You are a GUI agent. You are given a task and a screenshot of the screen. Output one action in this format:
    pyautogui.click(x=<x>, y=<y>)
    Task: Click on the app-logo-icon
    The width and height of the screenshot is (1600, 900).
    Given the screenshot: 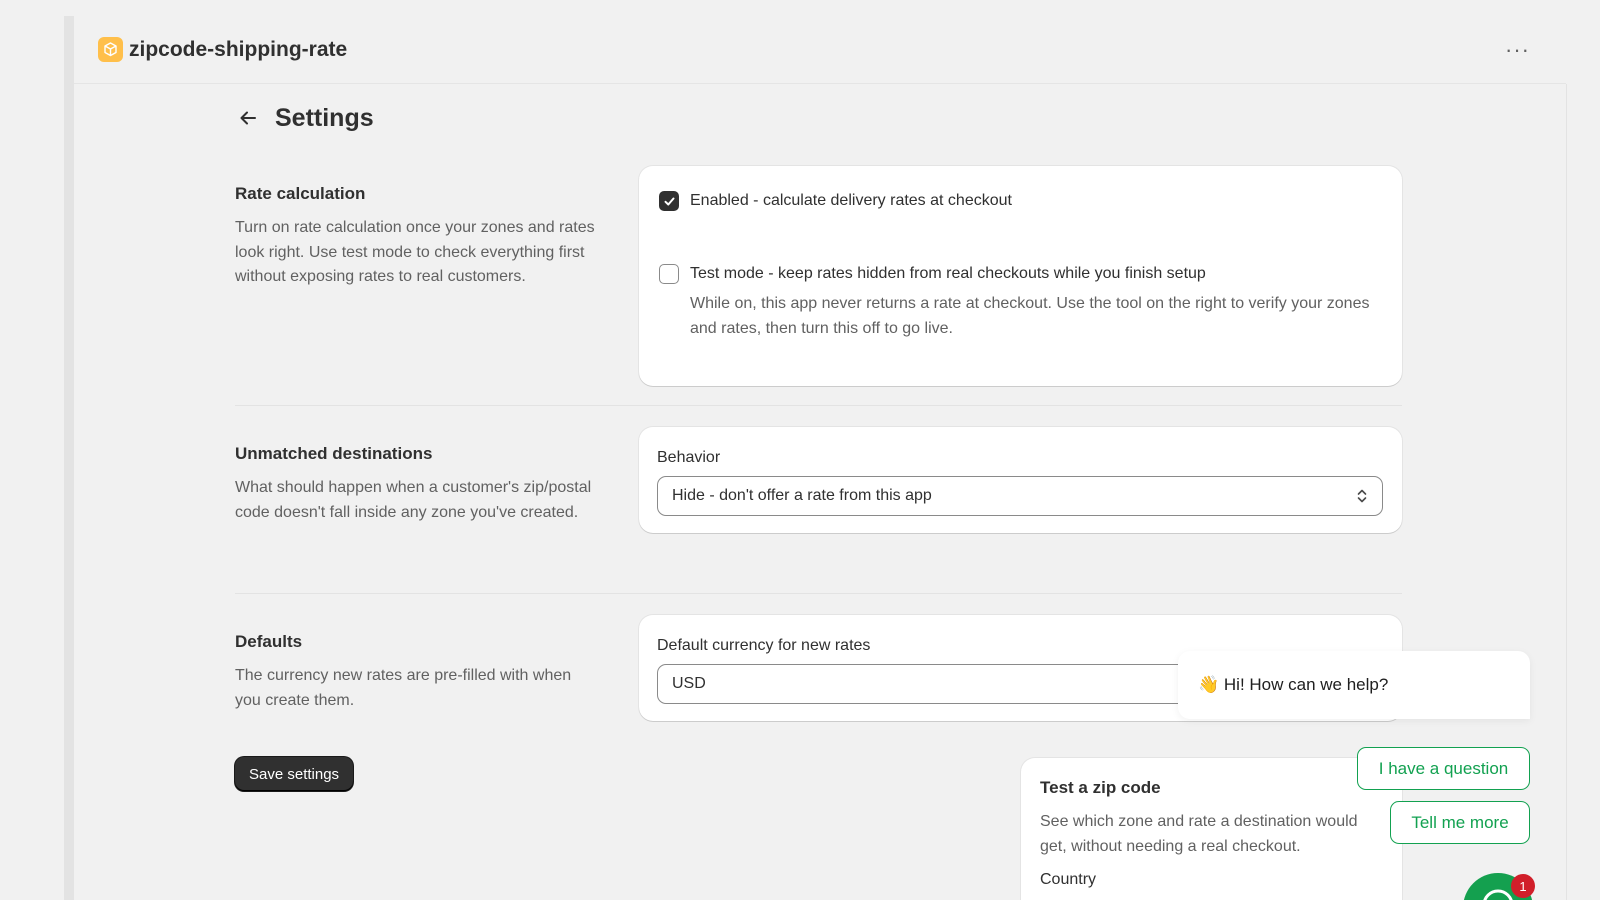 What is the action you would take?
    pyautogui.click(x=110, y=49)
    